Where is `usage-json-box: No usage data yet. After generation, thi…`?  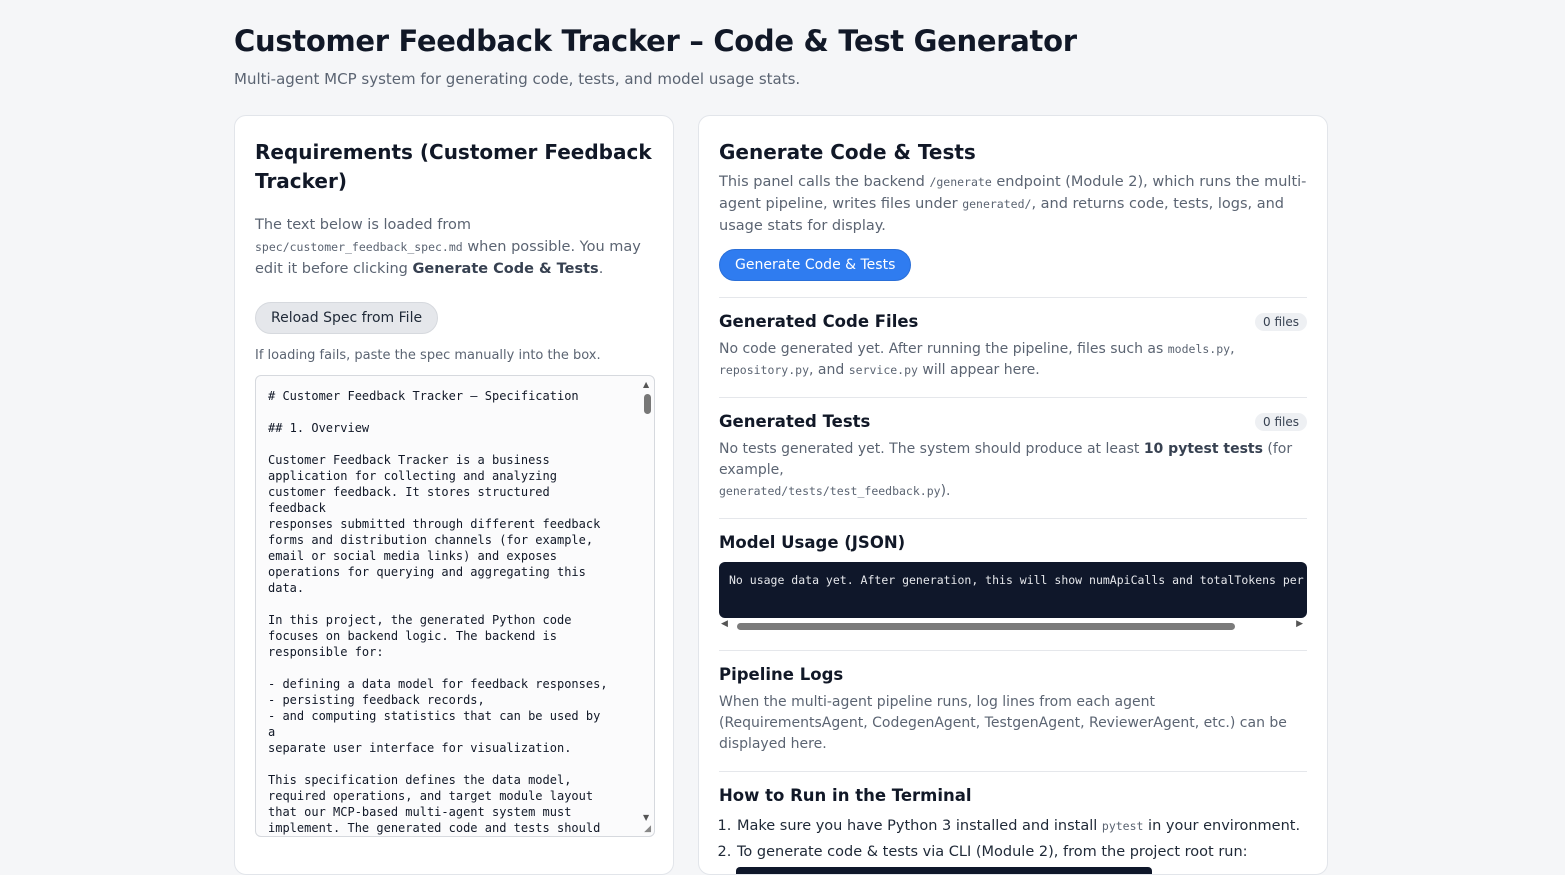
usage-json-box: No usage data yet. After generation, thi… is located at coordinates (1013, 590).